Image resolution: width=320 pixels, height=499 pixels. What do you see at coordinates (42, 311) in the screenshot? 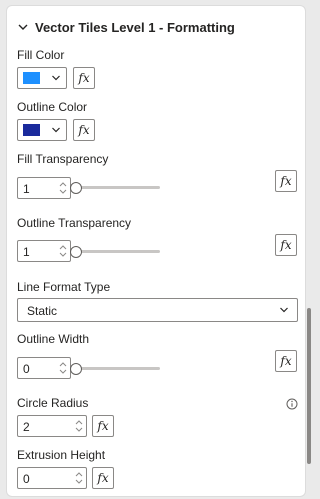
I see `line-format-type-value: Static` at bounding box center [42, 311].